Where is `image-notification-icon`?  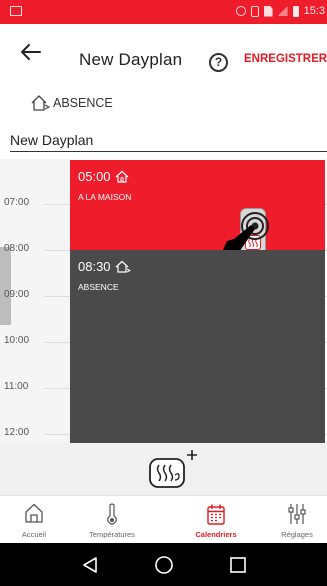 image-notification-icon is located at coordinates (16, 11).